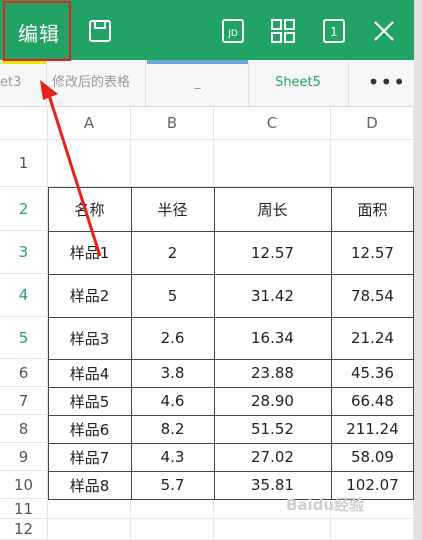 The image size is (422, 540). I want to click on row-header: 10, so click(24, 485).